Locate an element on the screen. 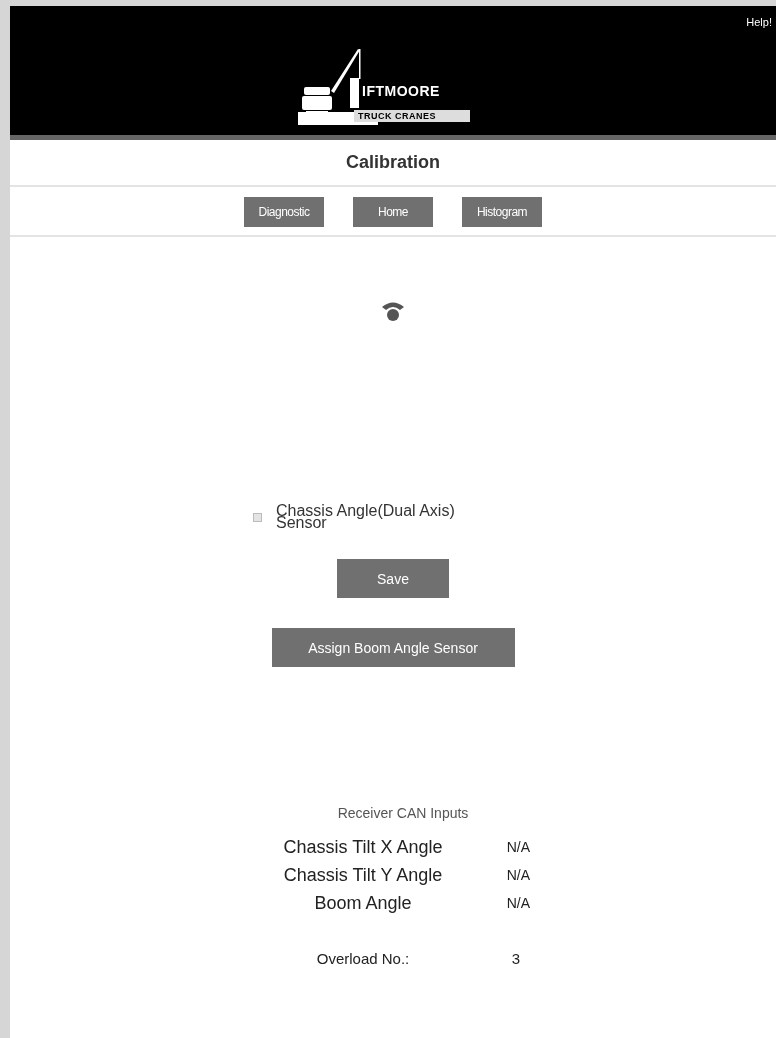 The image size is (776, 1038). nav-button: Histogram is located at coordinates (502, 212).